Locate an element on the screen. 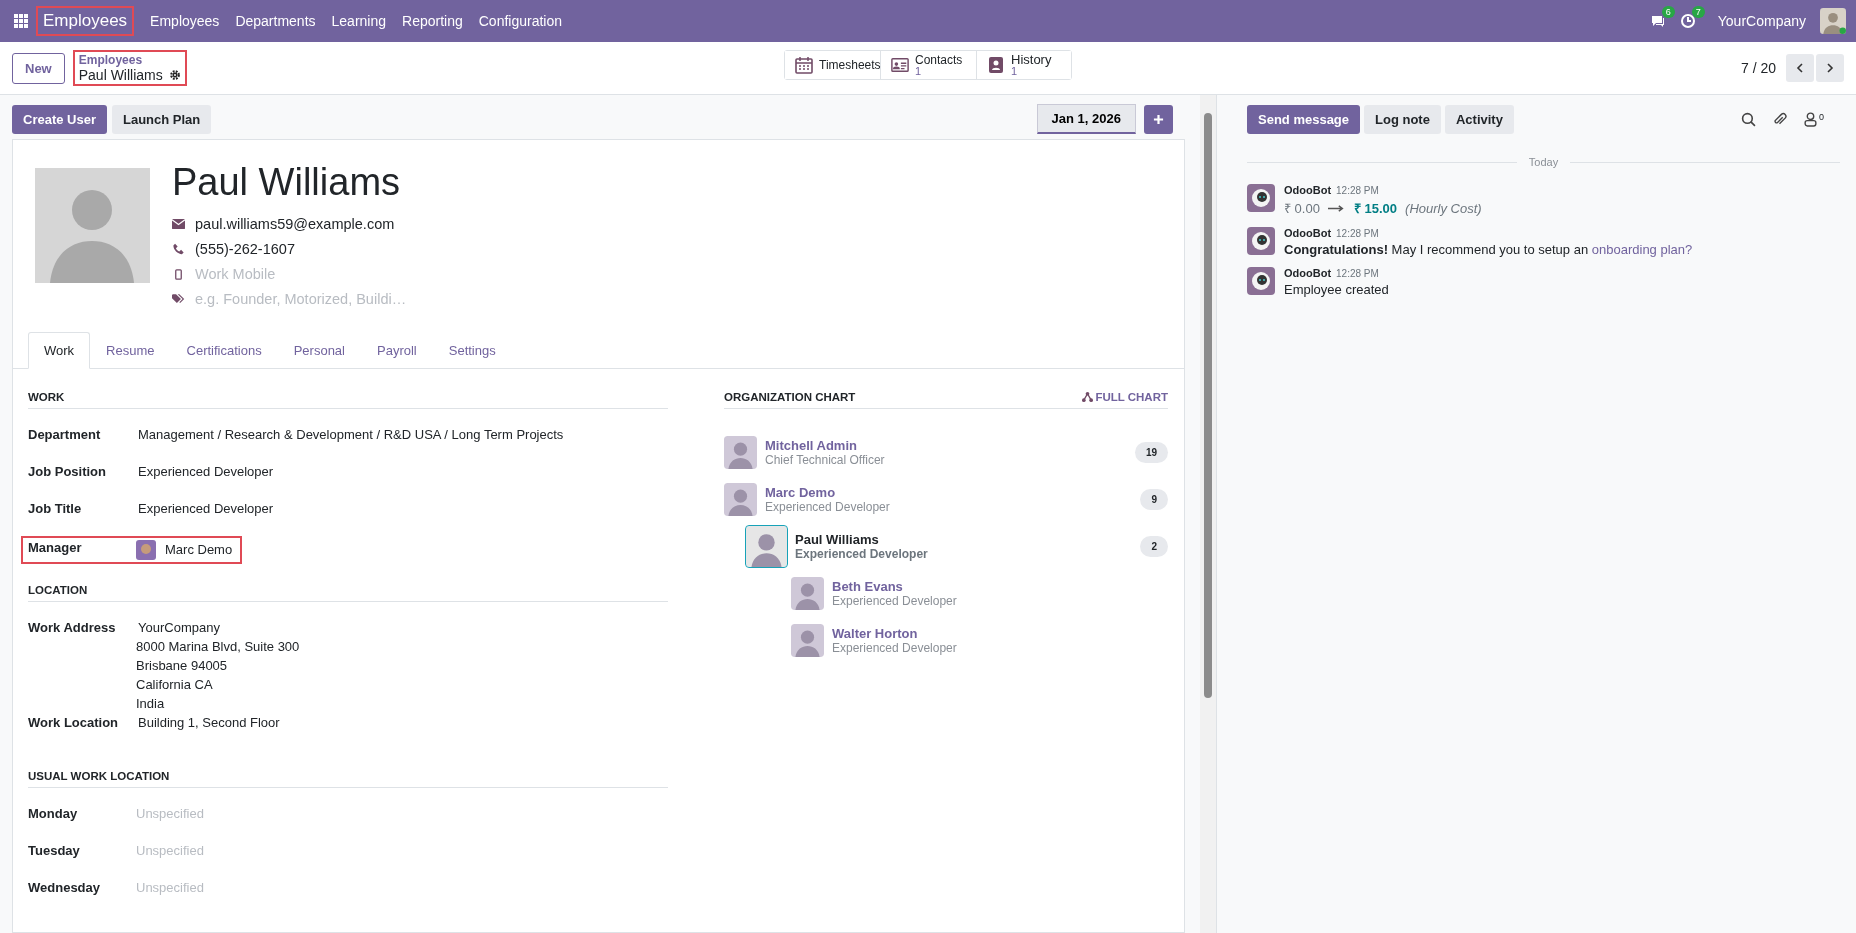 Image resolution: width=1856 pixels, height=933 pixels. new-button: New is located at coordinates (38, 68).